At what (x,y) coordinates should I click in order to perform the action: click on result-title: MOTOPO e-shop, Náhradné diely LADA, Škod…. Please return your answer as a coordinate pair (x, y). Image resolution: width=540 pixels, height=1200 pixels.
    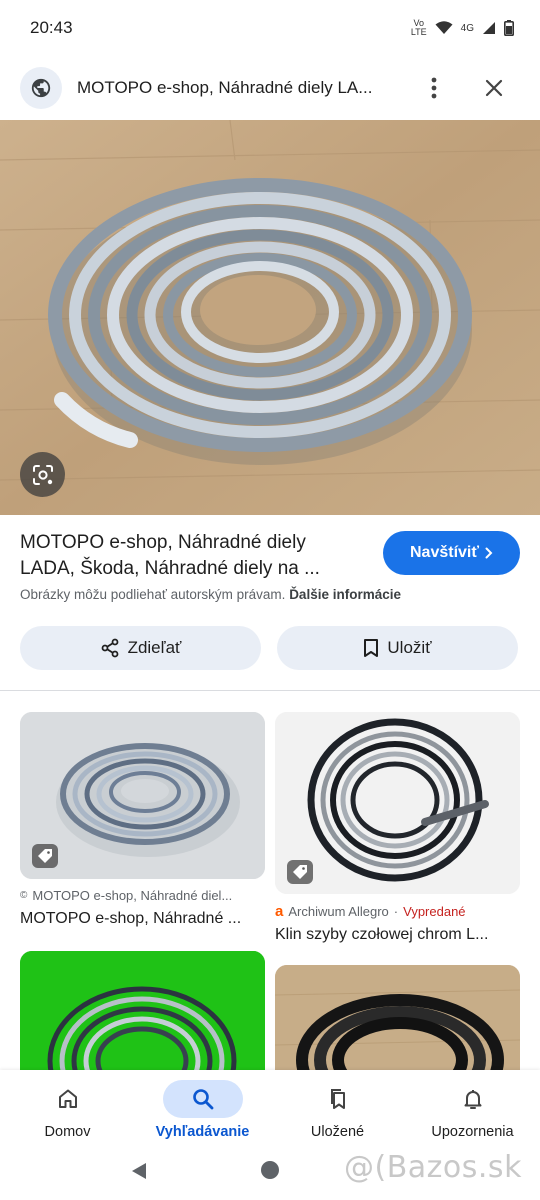
    Looking at the image, I should click on (185, 556).